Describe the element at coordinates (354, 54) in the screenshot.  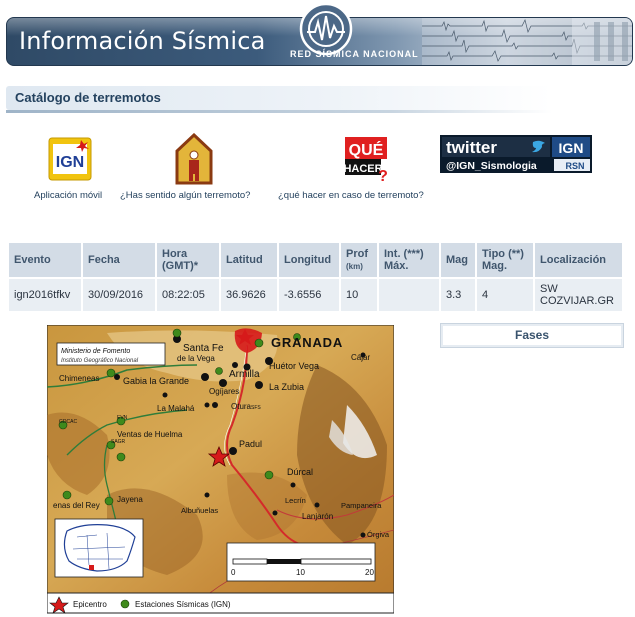
I see `network-name: RED SÍSMICA NACIONAL` at that location.